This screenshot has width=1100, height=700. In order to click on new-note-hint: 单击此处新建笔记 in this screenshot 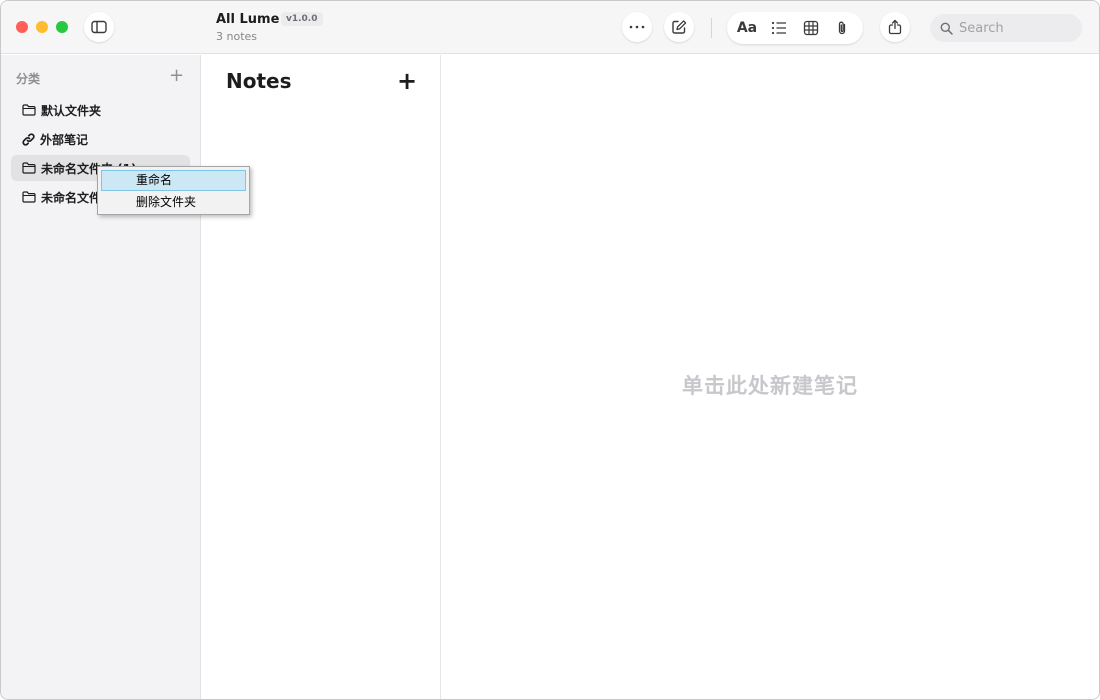, I will do `click(770, 385)`.